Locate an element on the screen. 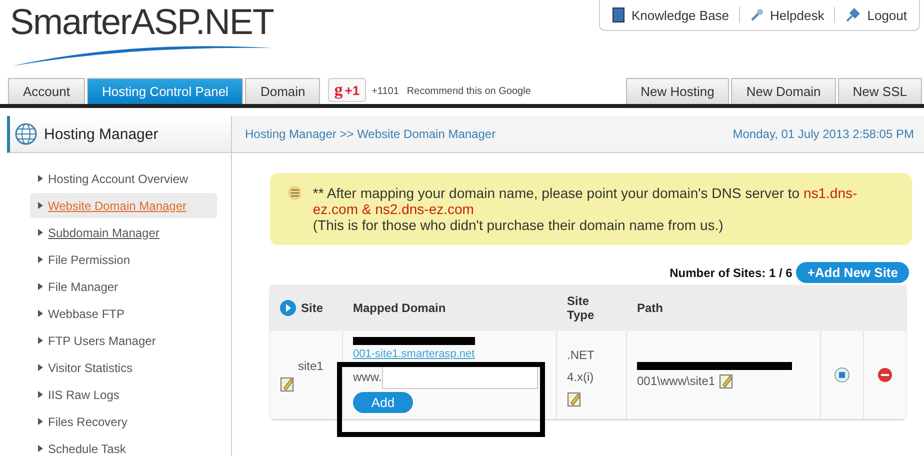 The height and width of the screenshot is (456, 924). plug-icon is located at coordinates (853, 15).